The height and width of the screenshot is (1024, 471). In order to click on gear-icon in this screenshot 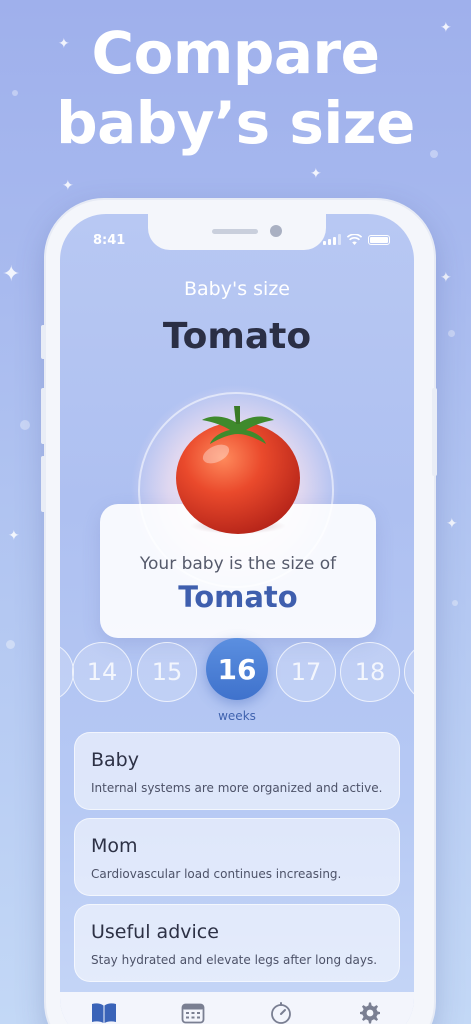, I will do `click(369, 1013)`.